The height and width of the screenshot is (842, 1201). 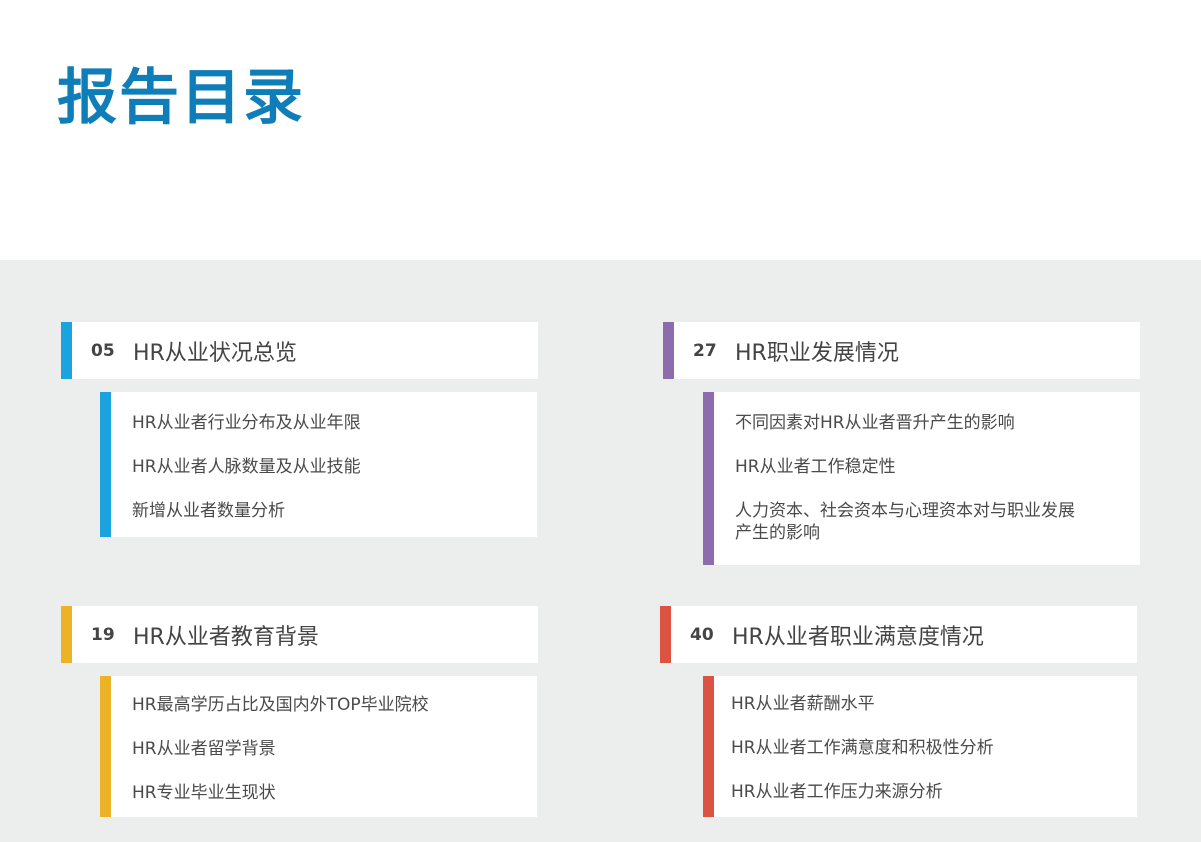 What do you see at coordinates (837, 792) in the screenshot?
I see `toc-item: HR从业者工作压力来源分析` at bounding box center [837, 792].